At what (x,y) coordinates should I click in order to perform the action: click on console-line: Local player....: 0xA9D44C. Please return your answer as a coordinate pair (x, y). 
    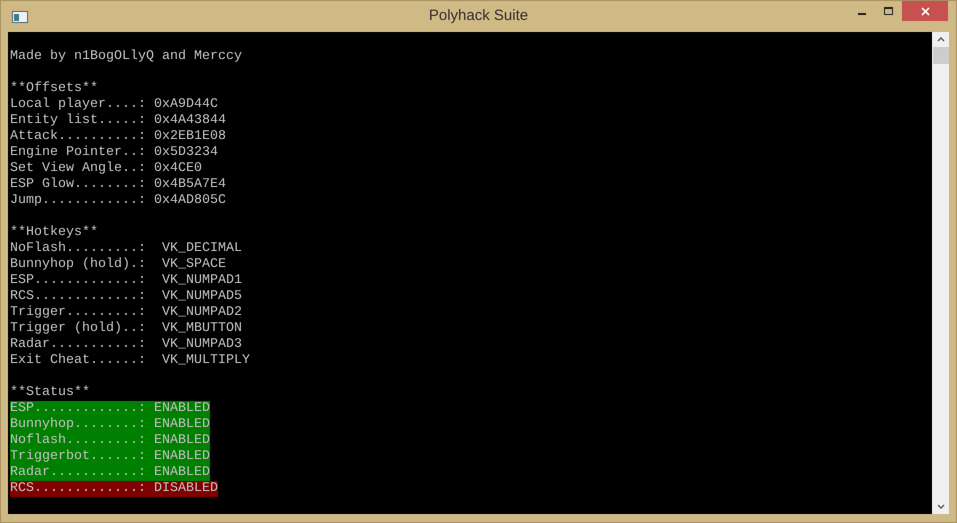
    Looking at the image, I should click on (114, 105).